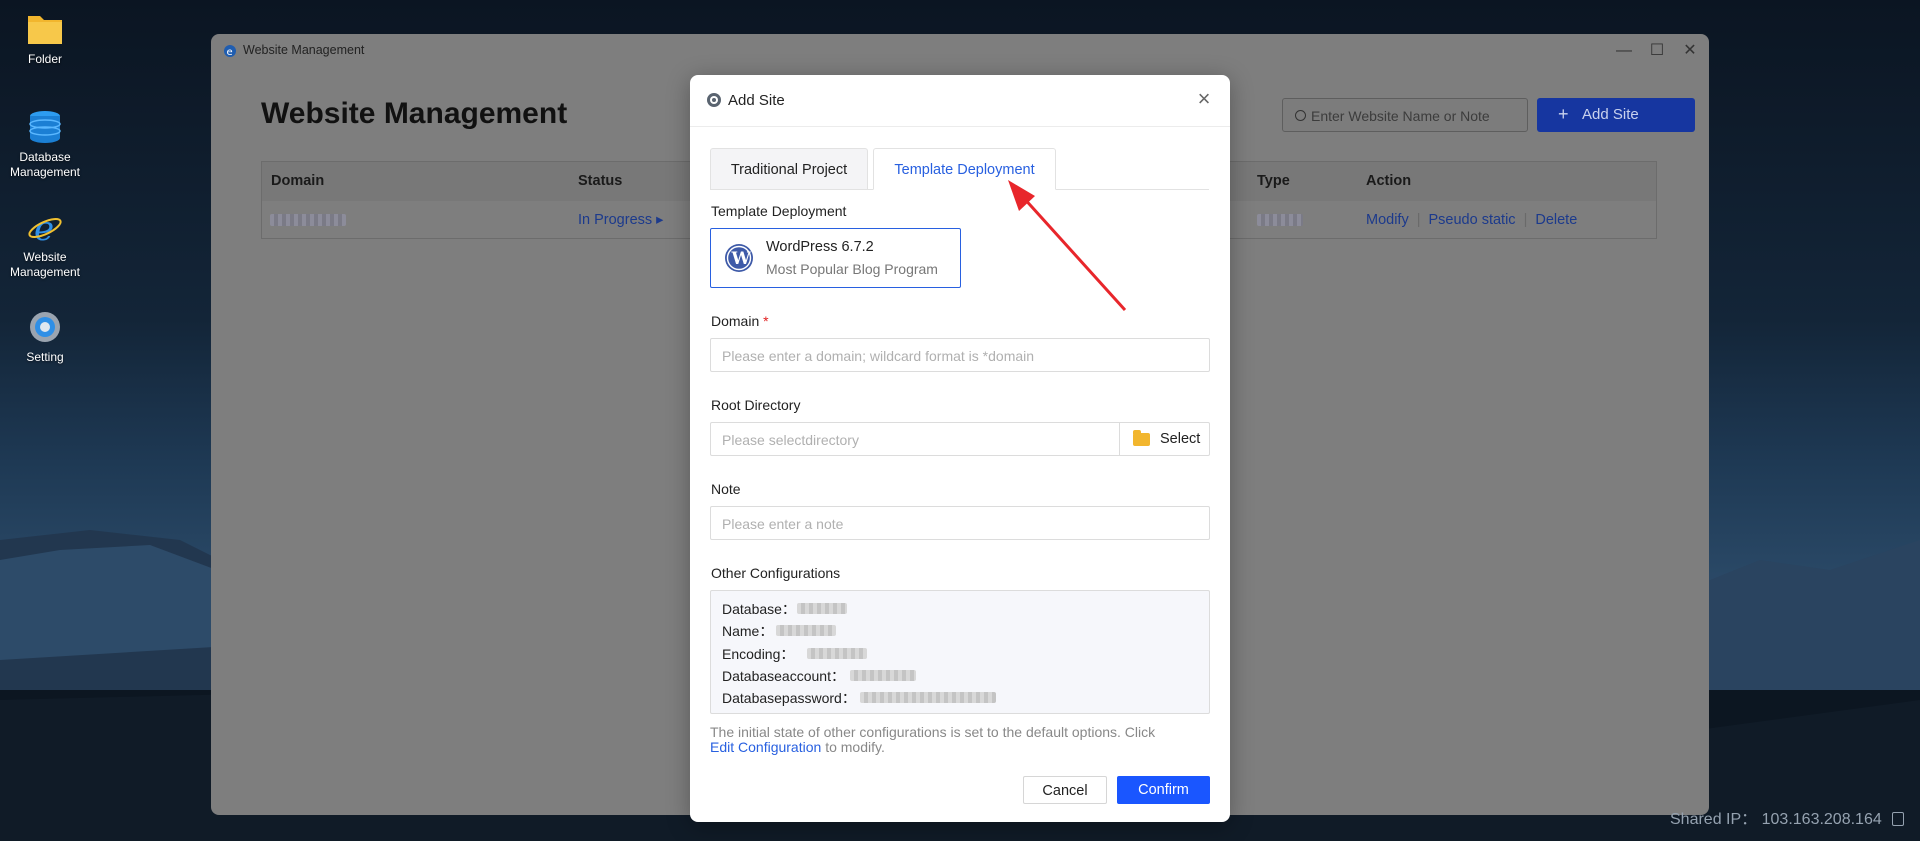 Image resolution: width=1920 pixels, height=841 pixels. What do you see at coordinates (783, 675) in the screenshot?
I see `config-db-account-label: Databaseaccount：` at bounding box center [783, 675].